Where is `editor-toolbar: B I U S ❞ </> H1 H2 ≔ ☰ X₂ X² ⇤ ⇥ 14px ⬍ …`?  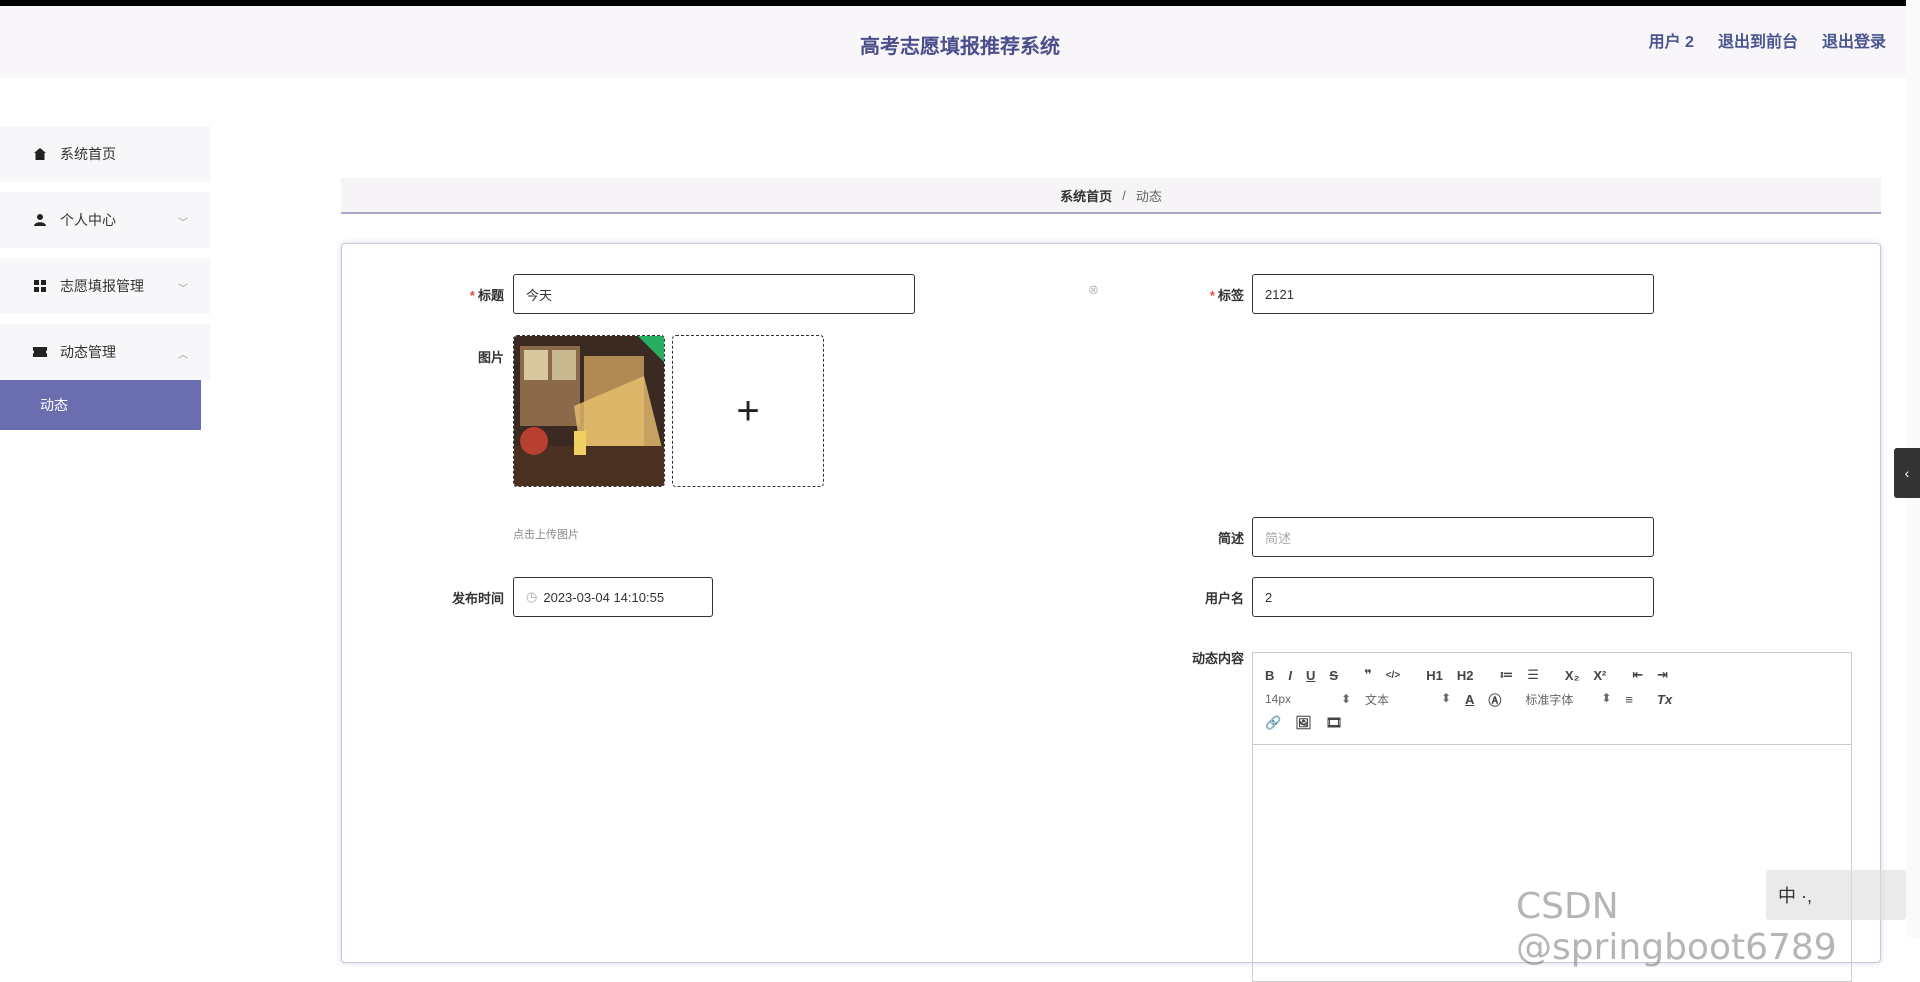
editor-toolbar: B I U S ❞ </> H1 H2 ≔ ☰ X₂ X² ⇤ ⇥ 14px ⬍ … is located at coordinates (1552, 699).